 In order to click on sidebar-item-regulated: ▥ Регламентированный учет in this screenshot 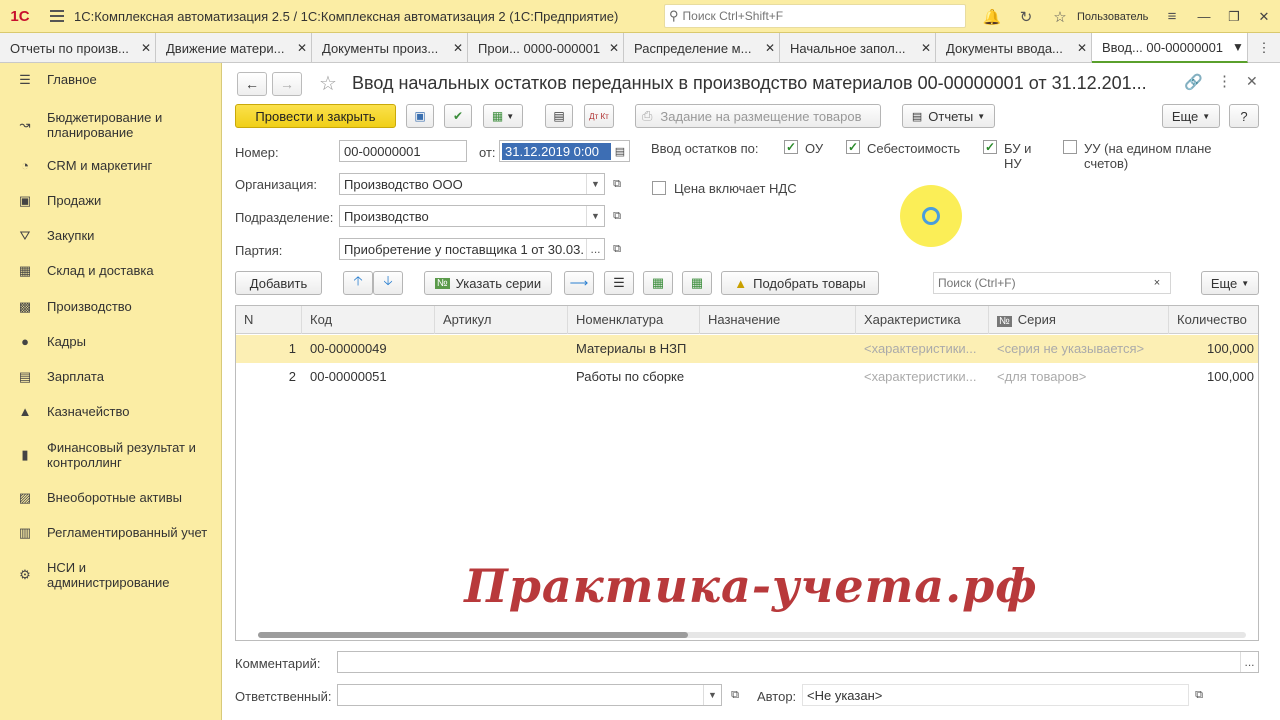, I will do `click(111, 532)`.